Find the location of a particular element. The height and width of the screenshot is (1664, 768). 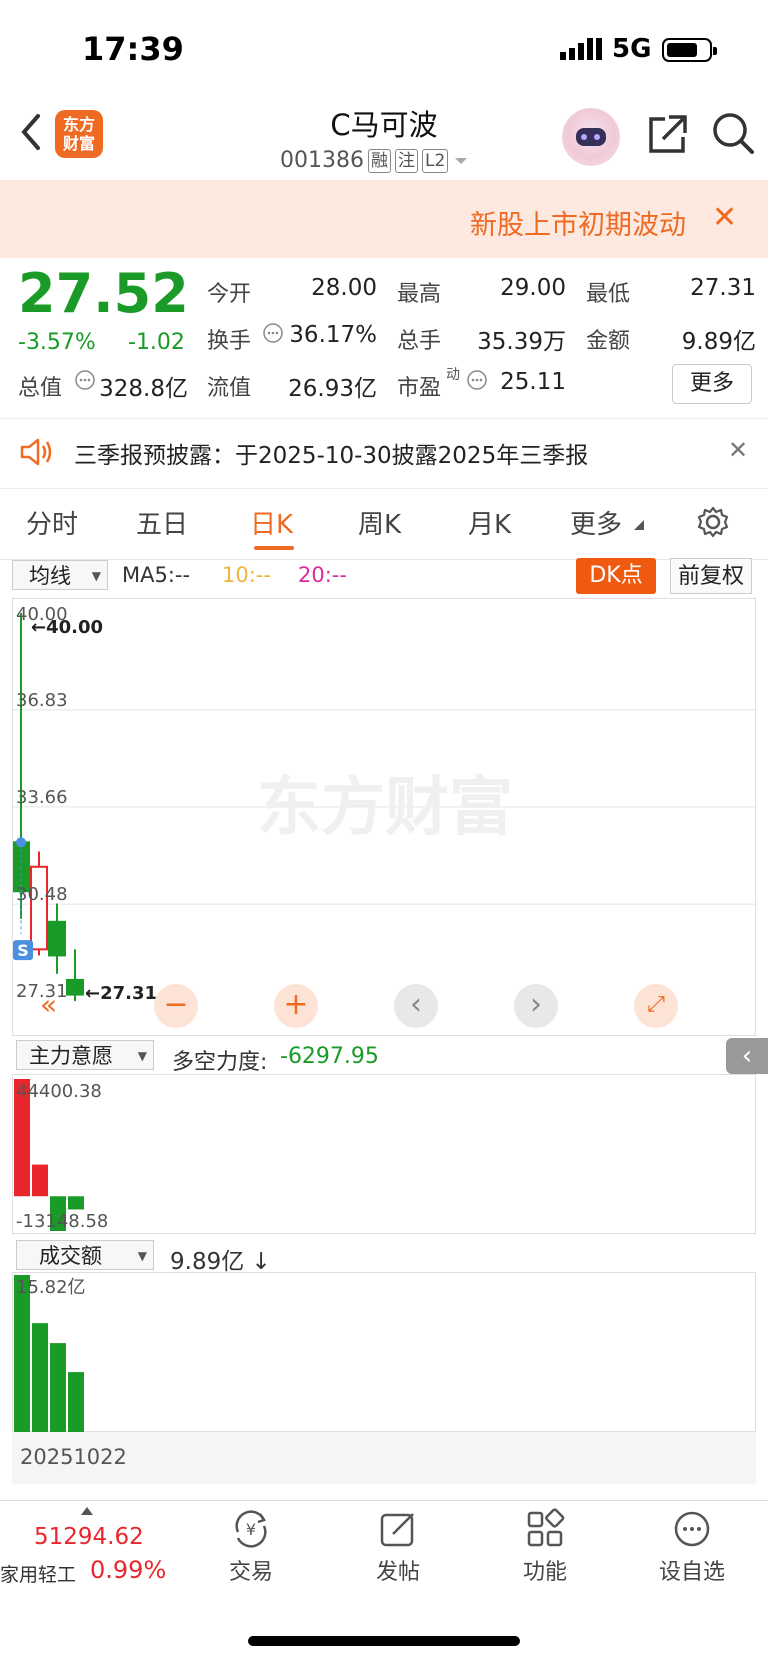

change-percent: -3.57% is located at coordinates (57, 342).